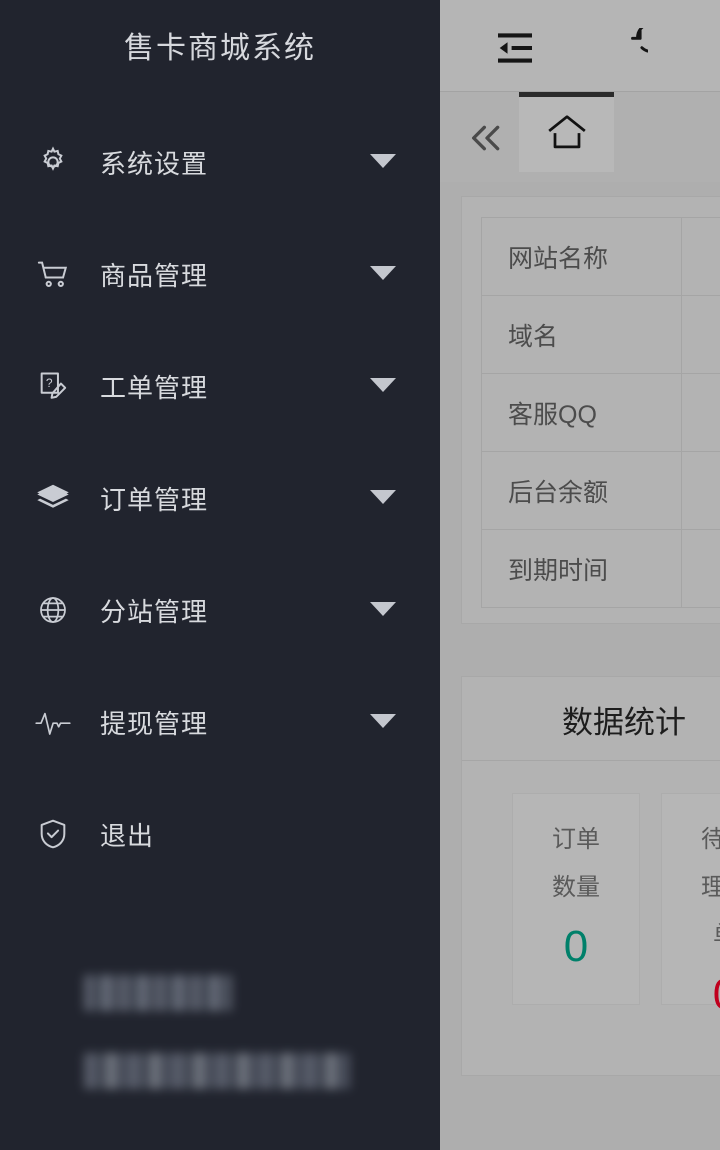 The image size is (720, 1150). What do you see at coordinates (220, 274) in the screenshot?
I see `sidebar-item-product-management: 商品管理` at bounding box center [220, 274].